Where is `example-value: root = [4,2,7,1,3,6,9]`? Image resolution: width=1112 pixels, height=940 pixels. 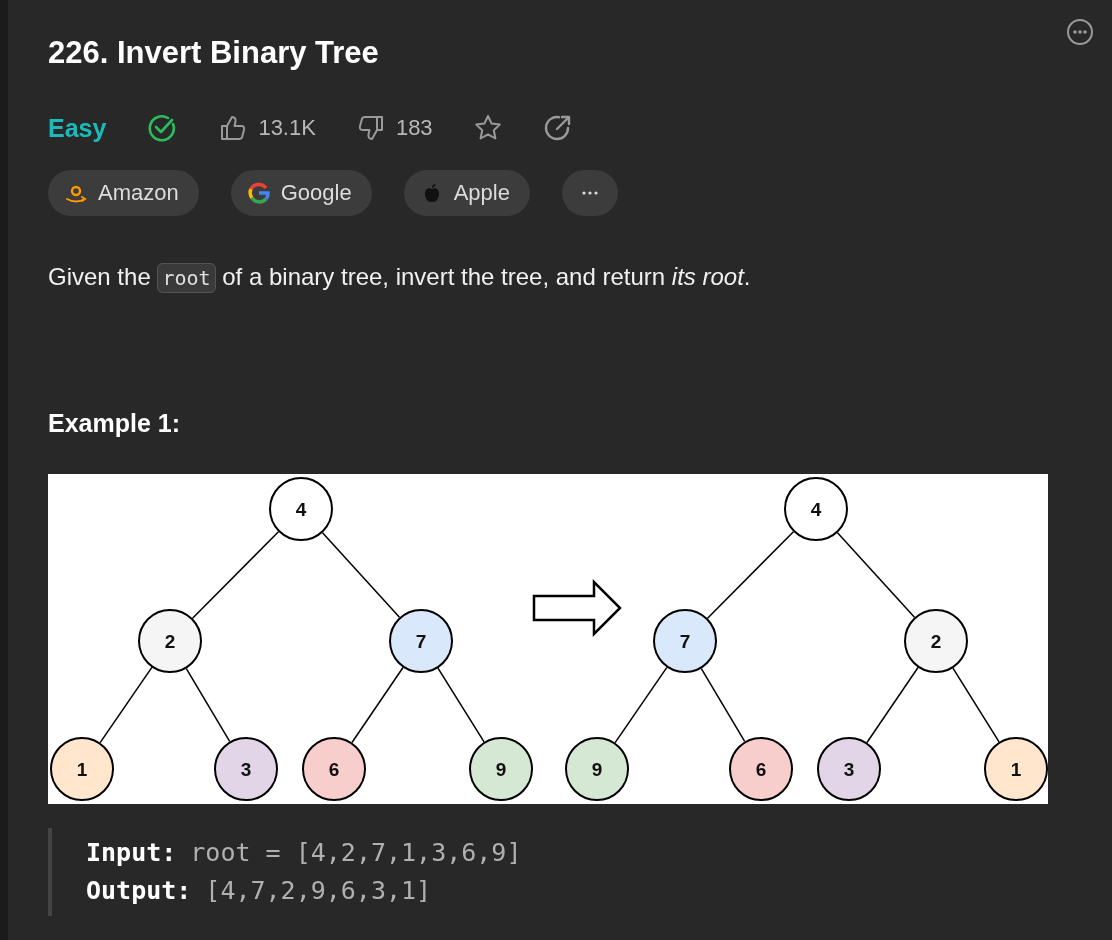 example-value: root = [4,2,7,1,3,6,9] is located at coordinates (356, 853).